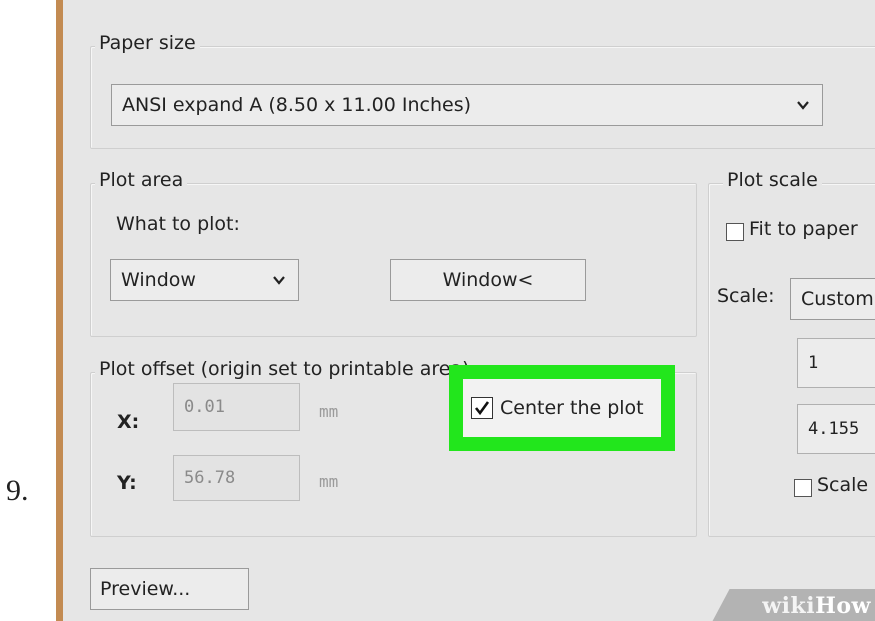 This screenshot has width=875, height=621. I want to click on scale-dropdown: Custom, so click(832, 299).